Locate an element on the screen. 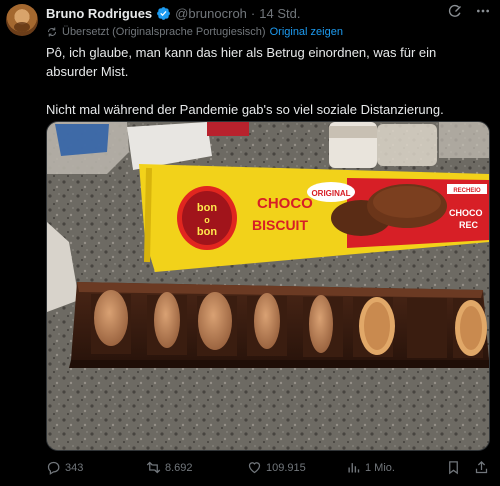 This screenshot has width=500, height=486. views-button: 1 Mio. is located at coordinates (370, 467).